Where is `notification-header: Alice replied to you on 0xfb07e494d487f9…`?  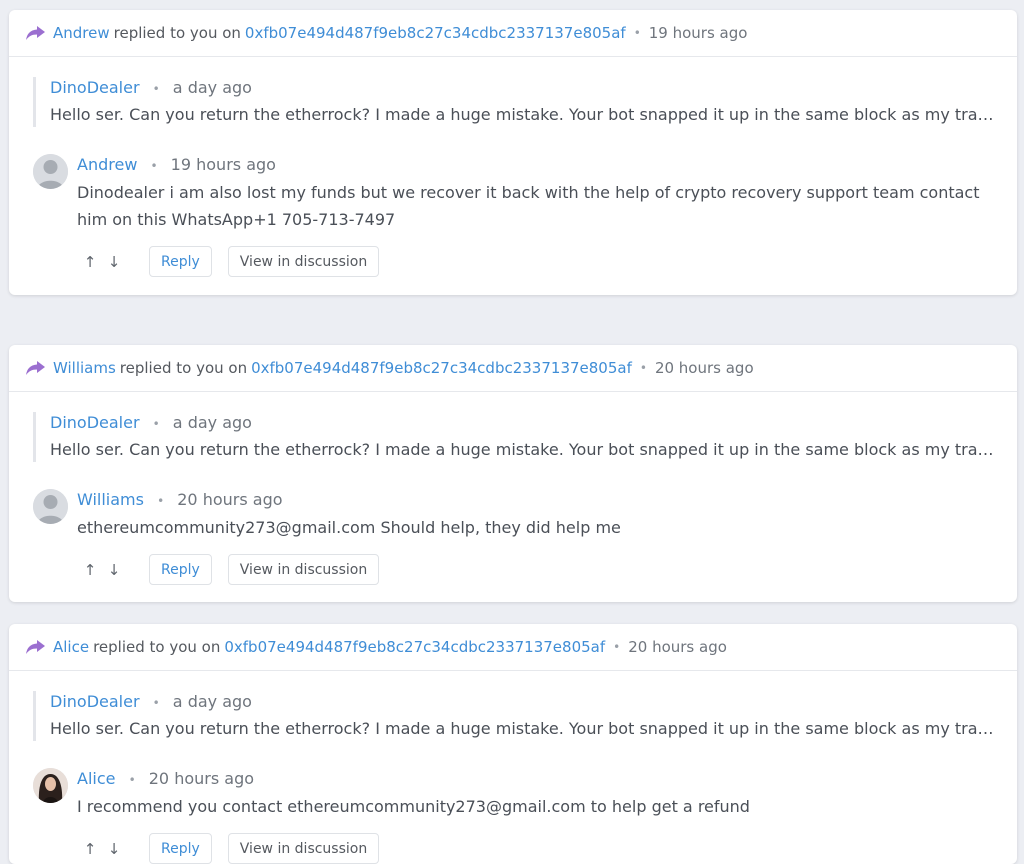 notification-header: Alice replied to you on 0xfb07e494d487f9… is located at coordinates (513, 647).